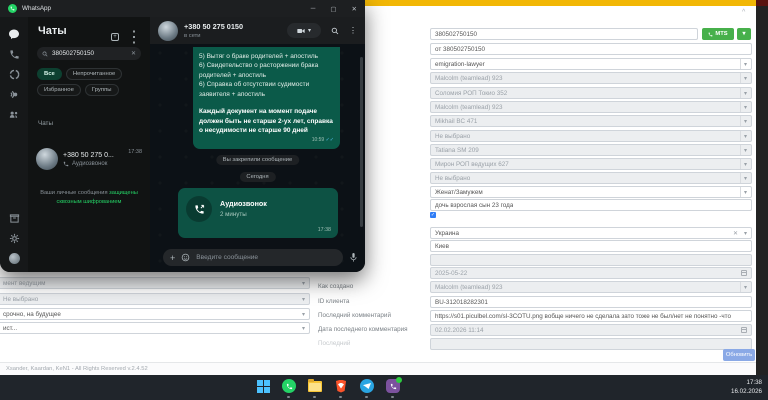 This screenshot has height=400, width=768. I want to click on archived-icon, so click(14, 218).